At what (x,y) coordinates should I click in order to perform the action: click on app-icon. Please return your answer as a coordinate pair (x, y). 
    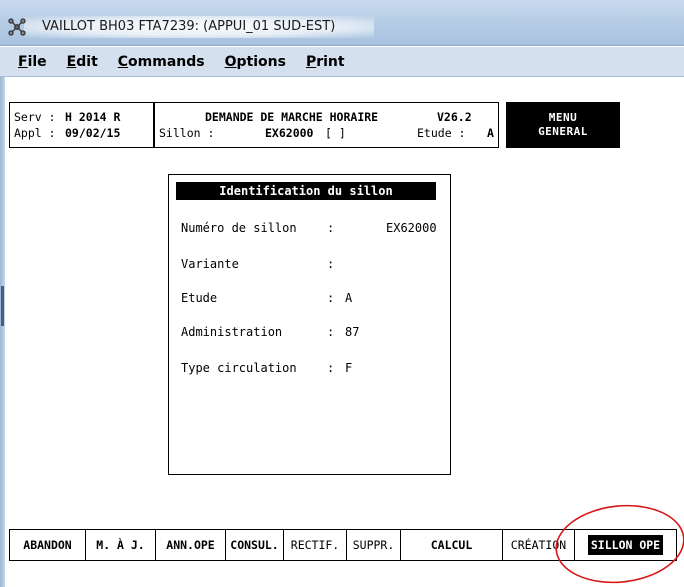
    Looking at the image, I should click on (17, 27).